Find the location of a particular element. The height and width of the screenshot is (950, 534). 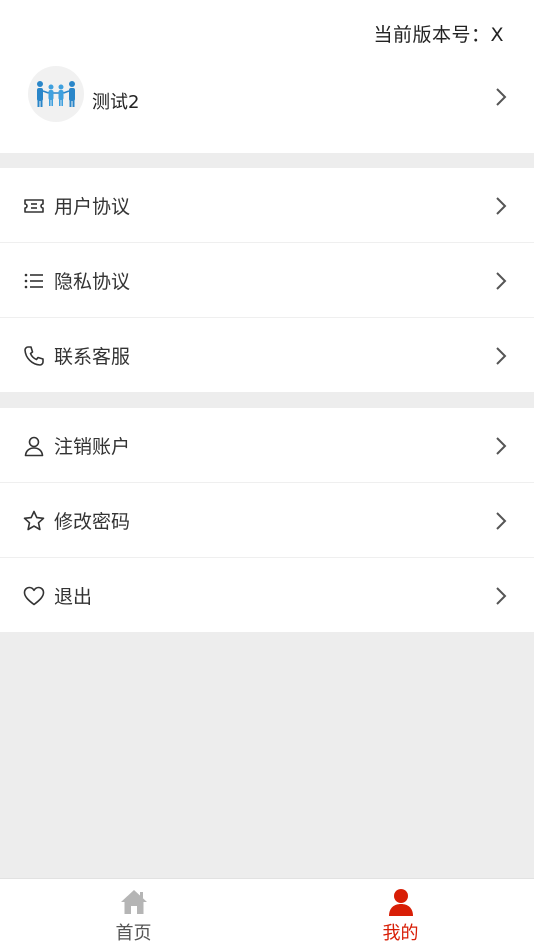

menu-item-label: 联系客服 is located at coordinates (92, 357).